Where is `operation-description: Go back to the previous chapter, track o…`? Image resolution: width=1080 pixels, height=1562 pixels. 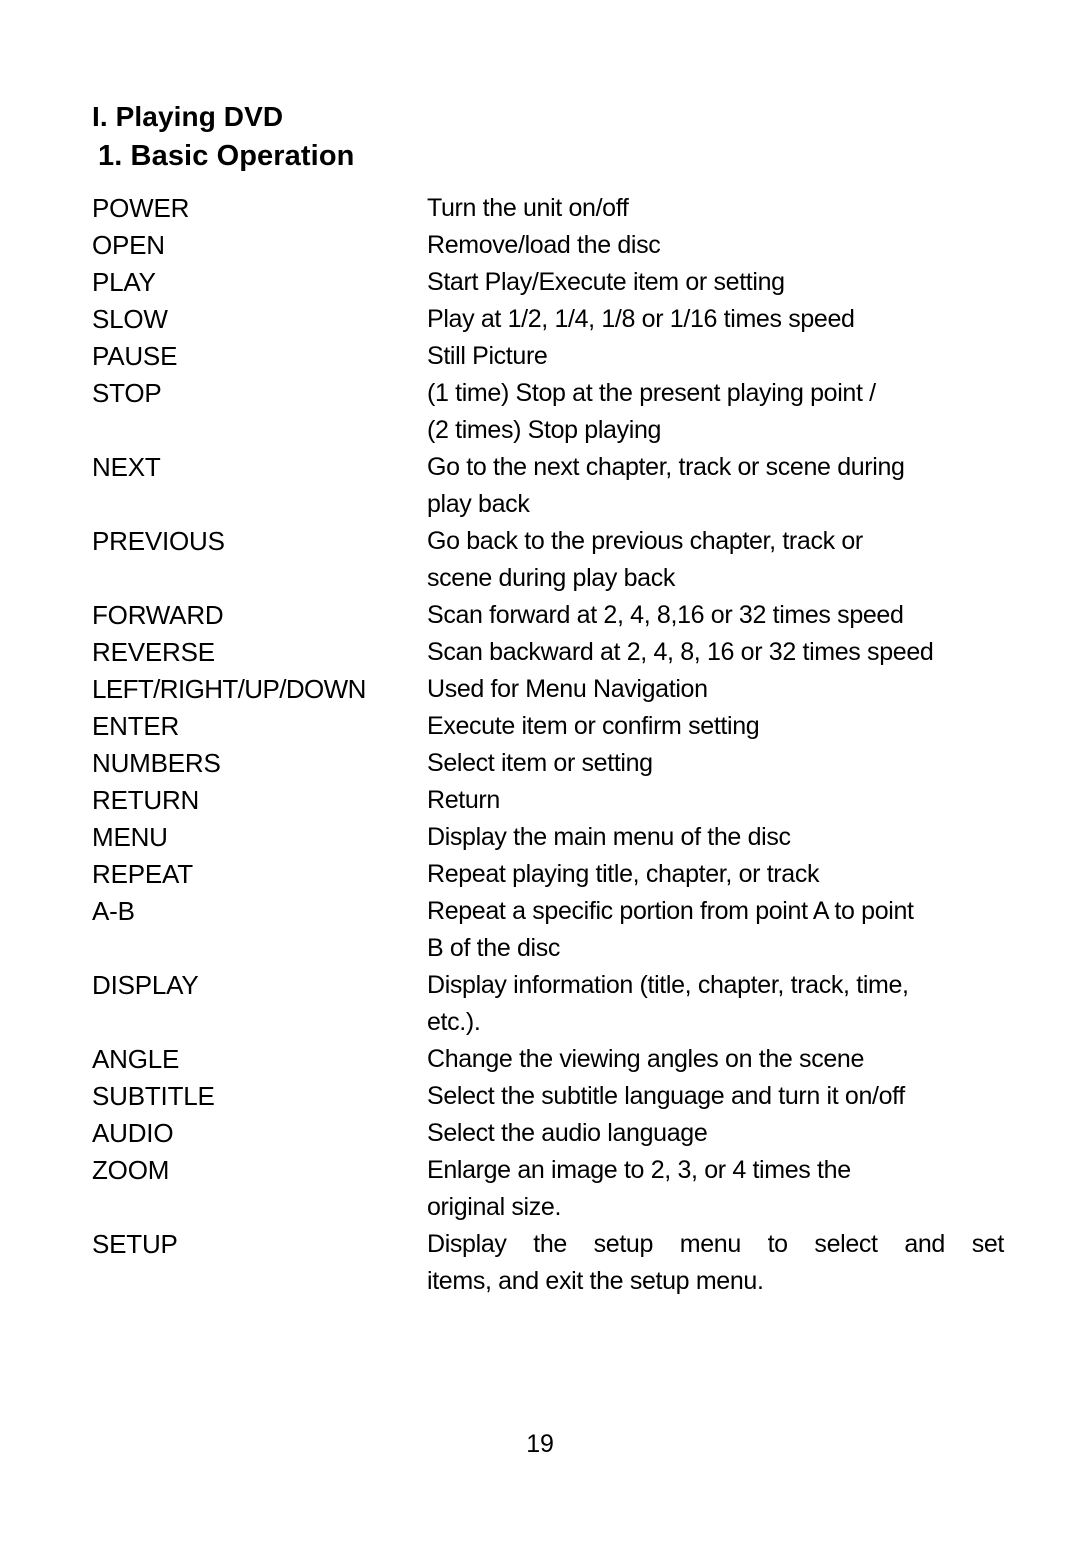
operation-description: Go back to the previous chapter, track o… is located at coordinates (714, 560).